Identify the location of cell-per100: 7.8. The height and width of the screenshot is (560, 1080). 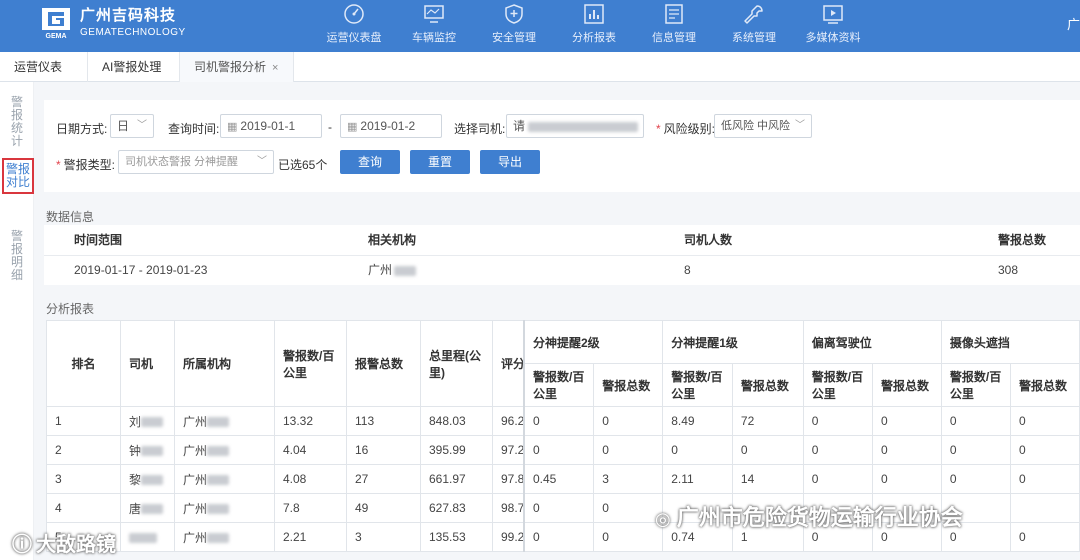
(310, 508).